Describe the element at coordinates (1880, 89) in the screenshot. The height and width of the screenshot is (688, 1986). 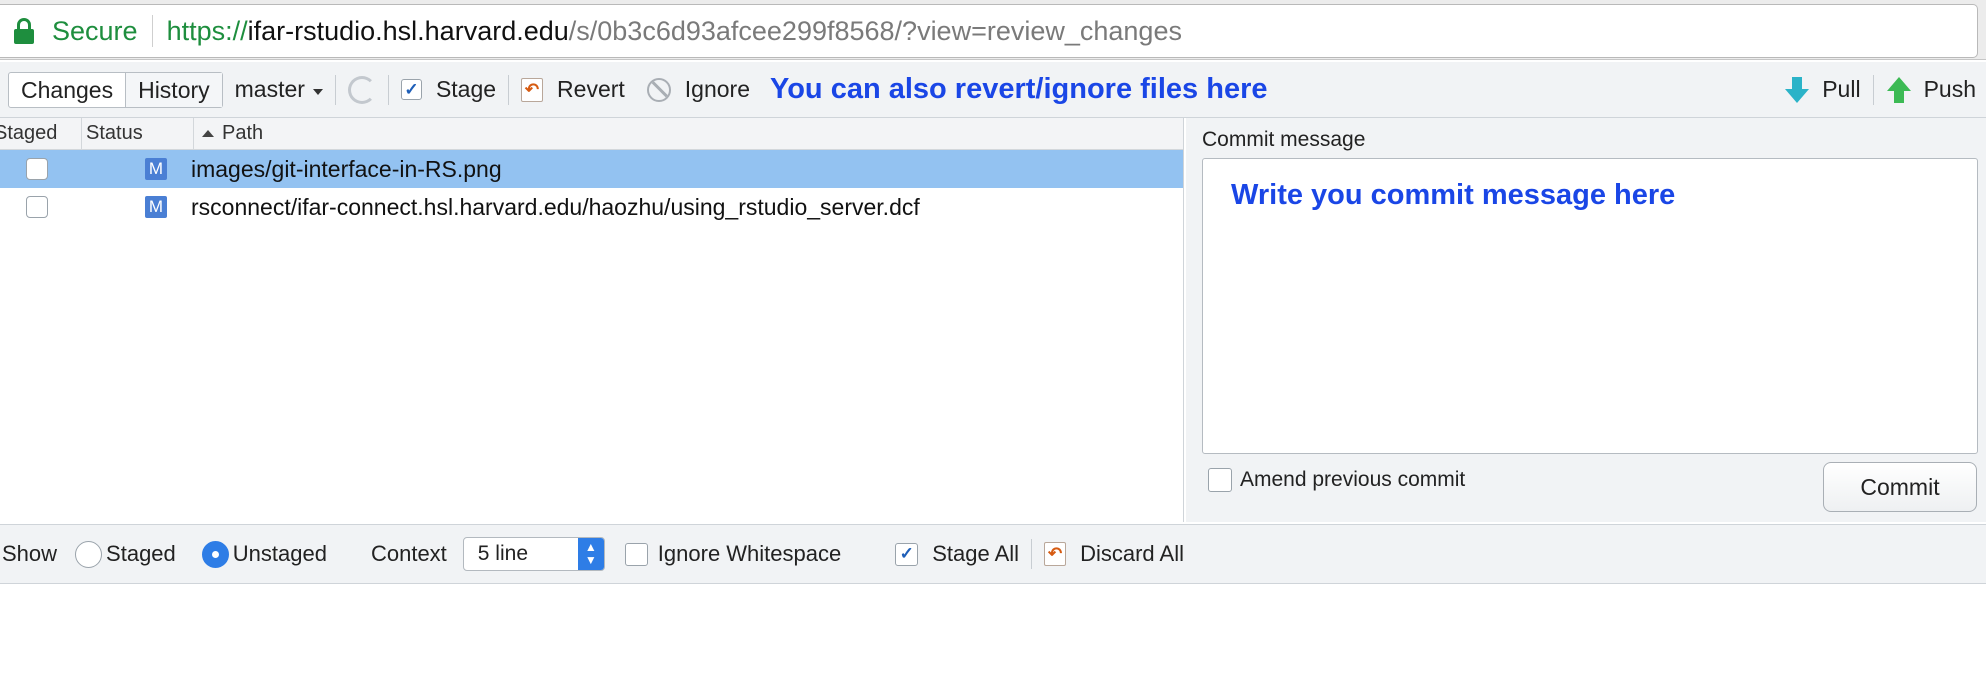
I see `remote-tools: Pull Push` at that location.